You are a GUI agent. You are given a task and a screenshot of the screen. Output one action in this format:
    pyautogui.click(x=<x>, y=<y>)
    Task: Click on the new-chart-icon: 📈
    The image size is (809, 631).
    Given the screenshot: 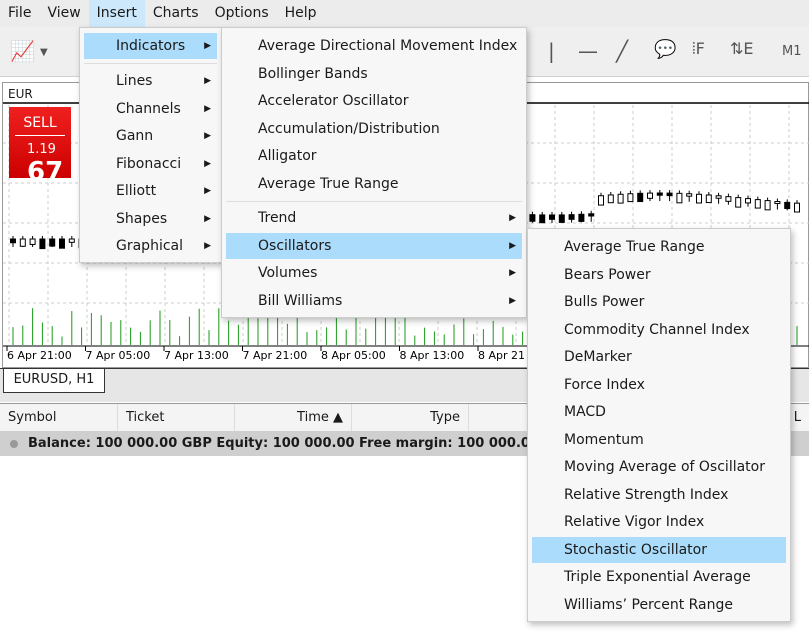 What is the action you would take?
    pyautogui.click(x=22, y=51)
    